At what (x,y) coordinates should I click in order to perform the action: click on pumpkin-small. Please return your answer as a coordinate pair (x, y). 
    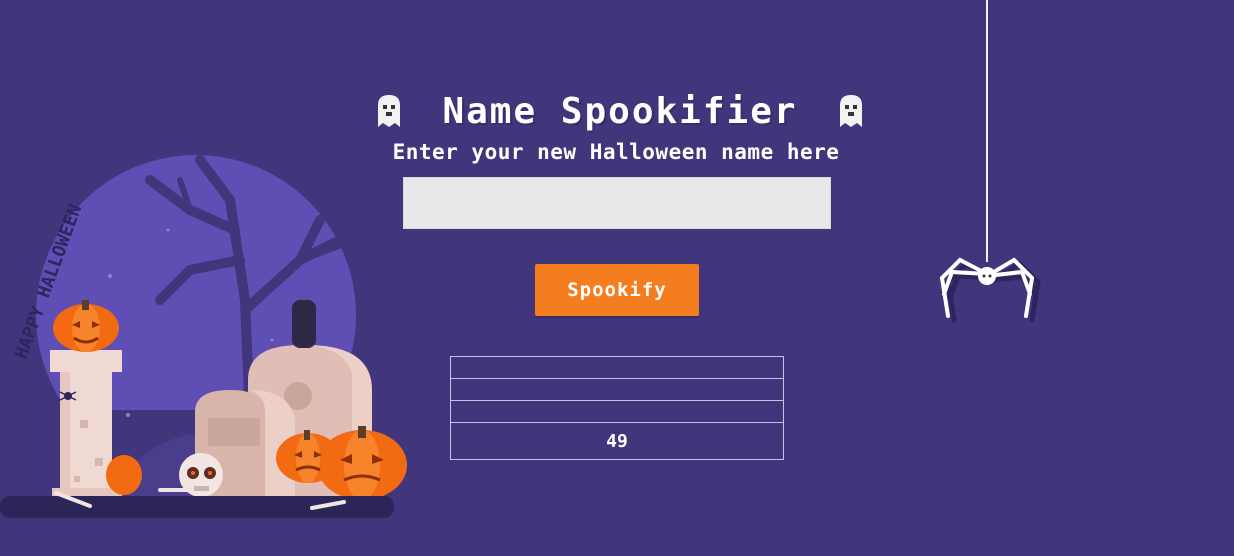
    Looking at the image, I should click on (124, 475).